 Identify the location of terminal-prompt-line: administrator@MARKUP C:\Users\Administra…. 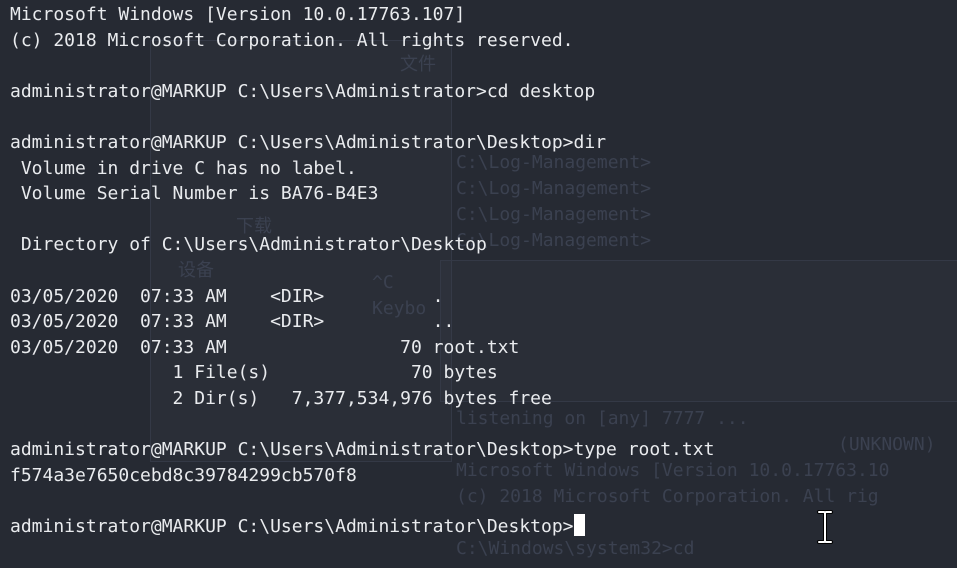
(362, 526).